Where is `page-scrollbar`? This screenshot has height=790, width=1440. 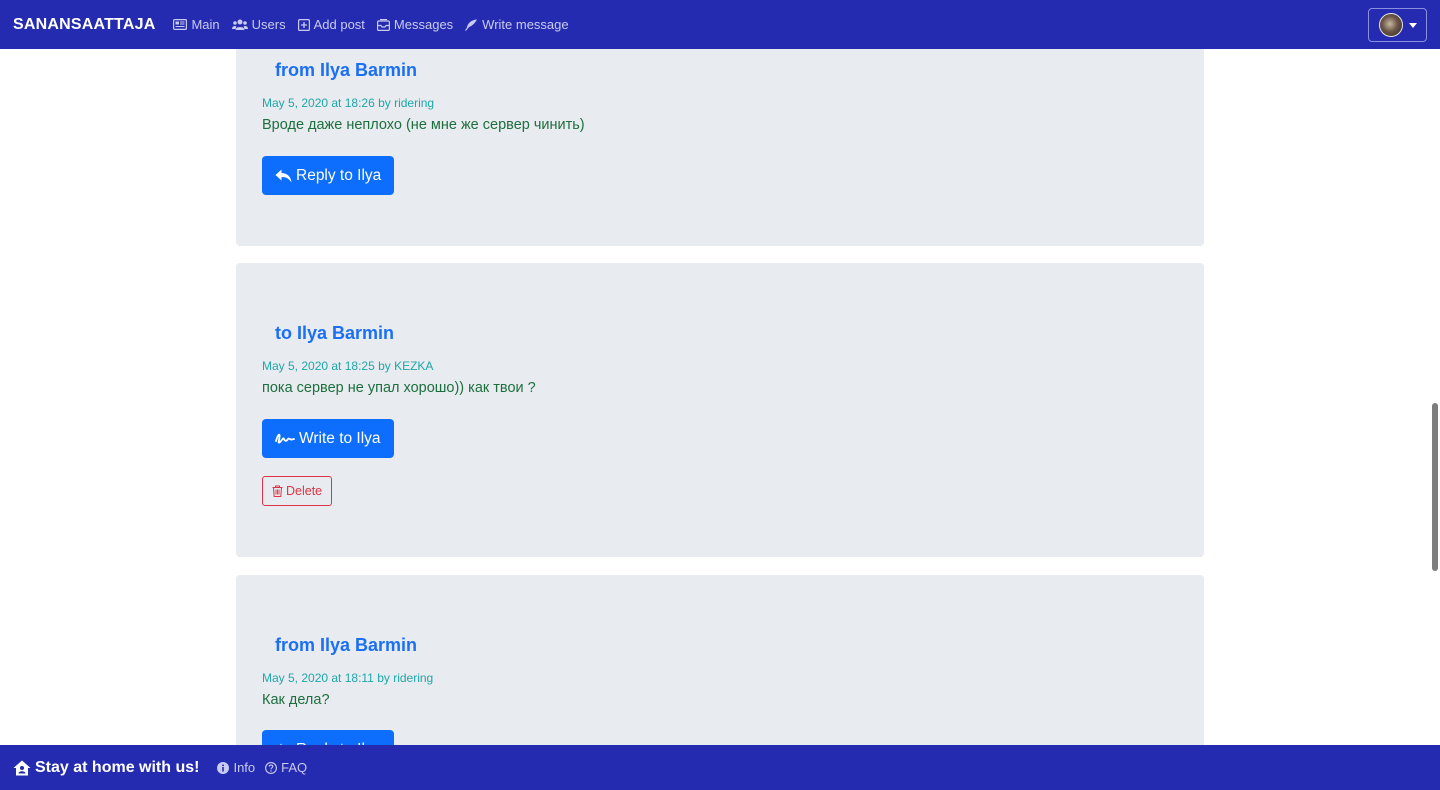 page-scrollbar is located at coordinates (1435, 397).